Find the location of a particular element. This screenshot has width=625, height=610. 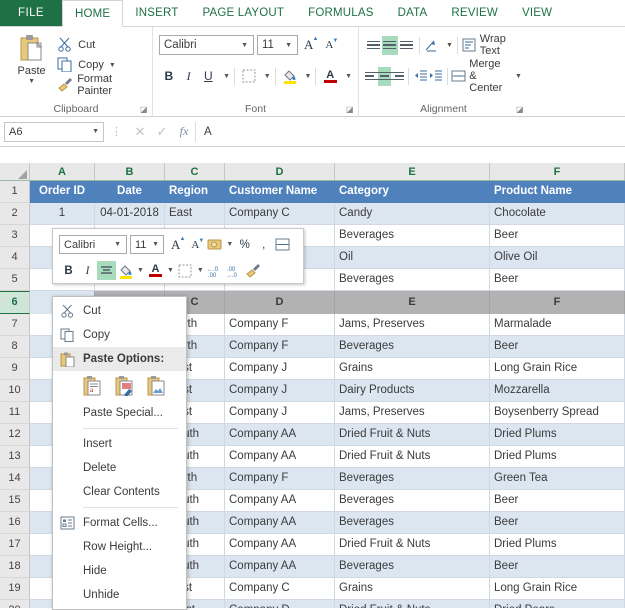

column-header-C: C is located at coordinates (195, 171).